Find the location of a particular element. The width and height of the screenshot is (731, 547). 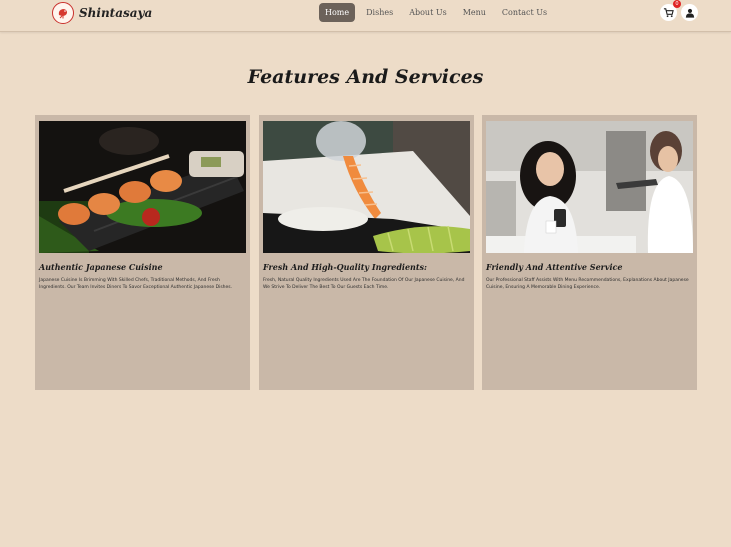

shrimp-logo-icon is located at coordinates (63, 13).